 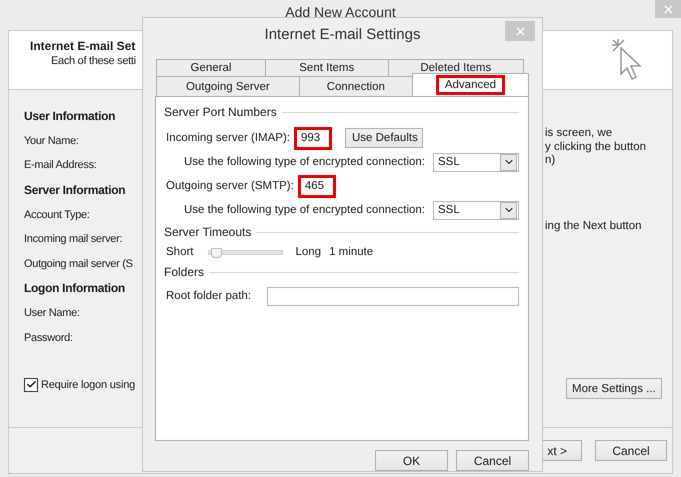 I want to click on group-heading: Folders, so click(x=184, y=272).